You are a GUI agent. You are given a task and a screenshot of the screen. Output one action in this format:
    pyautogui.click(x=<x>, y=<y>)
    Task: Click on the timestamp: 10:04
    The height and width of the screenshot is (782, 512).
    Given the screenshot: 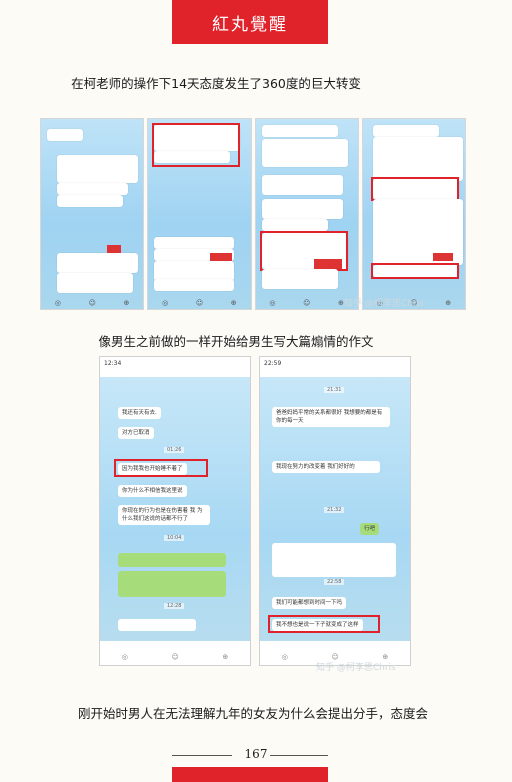 What is the action you would take?
    pyautogui.click(x=174, y=538)
    